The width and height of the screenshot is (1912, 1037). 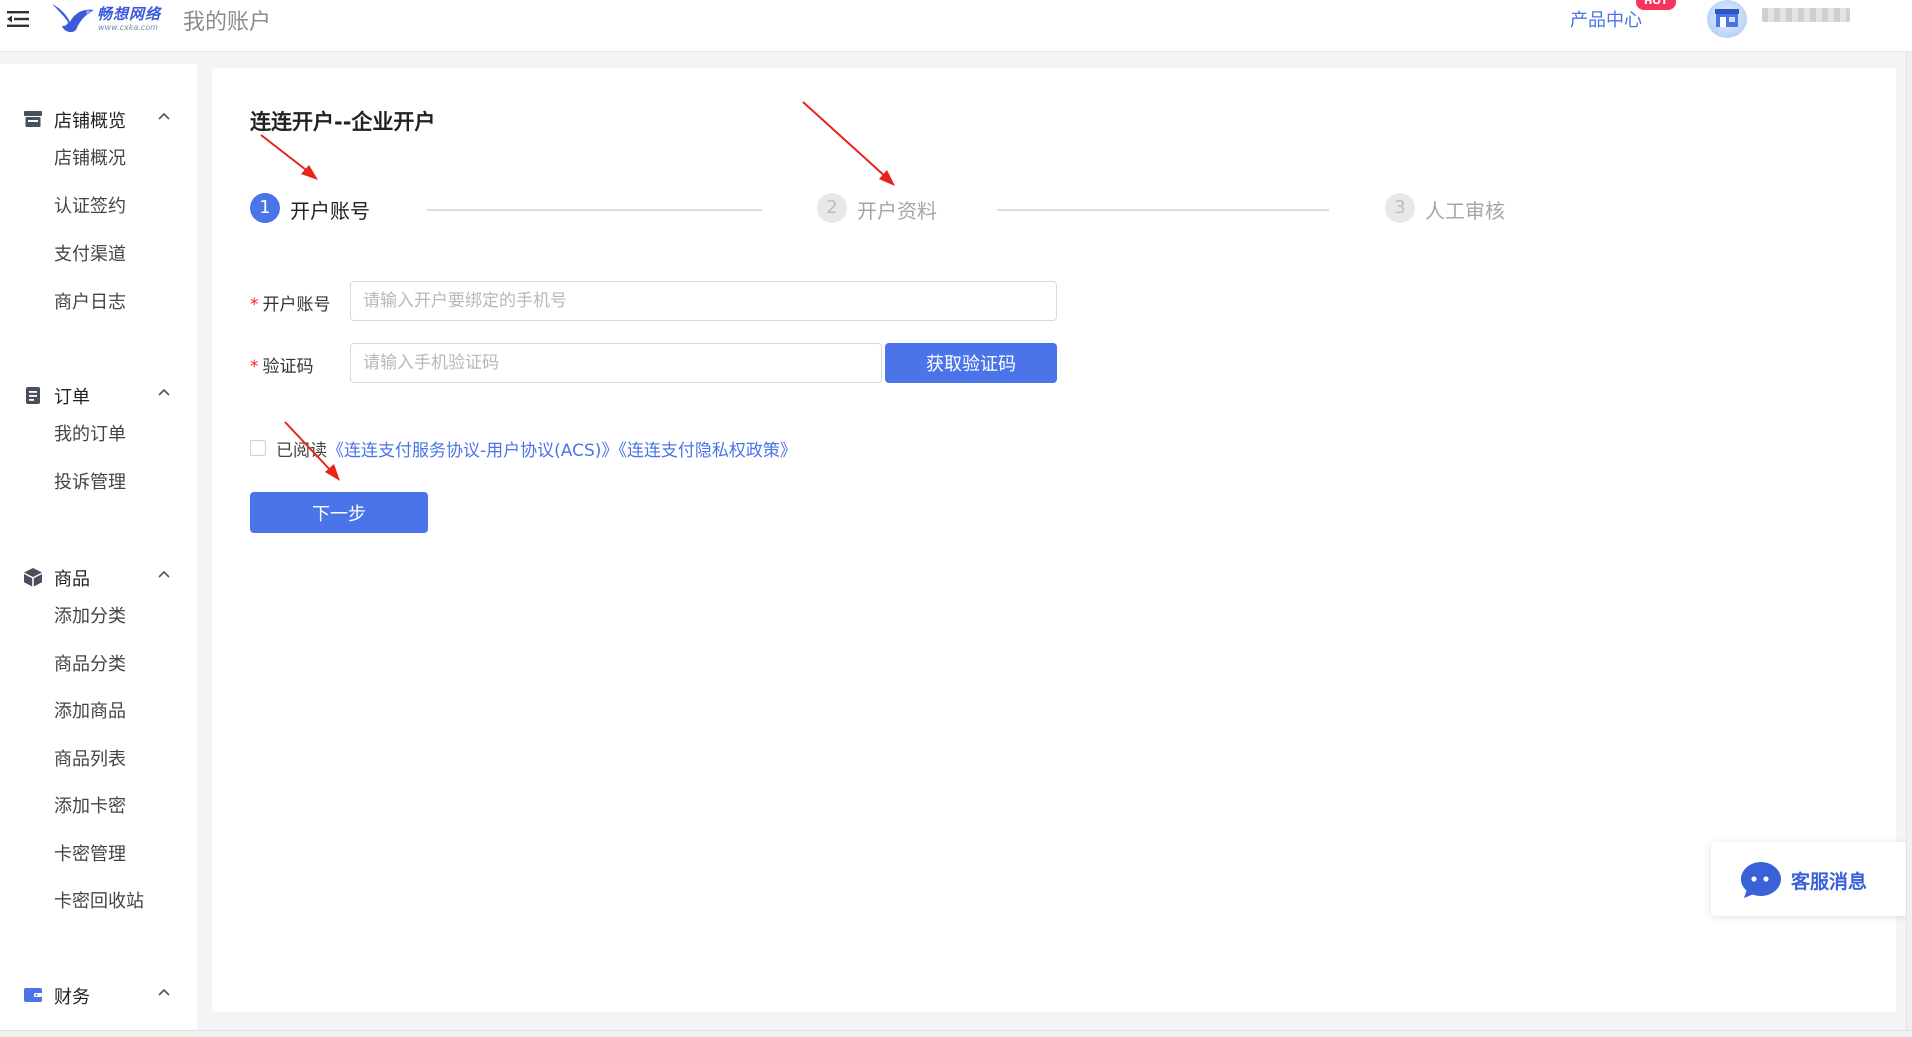 I want to click on page-title: 我的账户, so click(x=227, y=22).